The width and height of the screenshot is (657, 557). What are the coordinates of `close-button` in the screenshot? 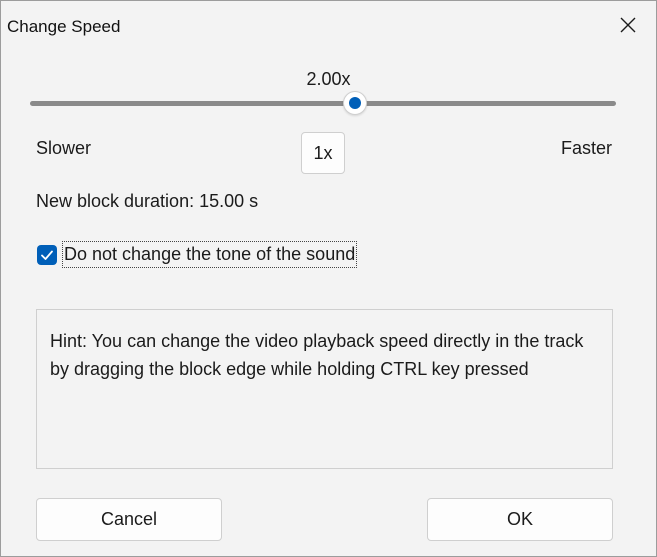 It's located at (628, 25).